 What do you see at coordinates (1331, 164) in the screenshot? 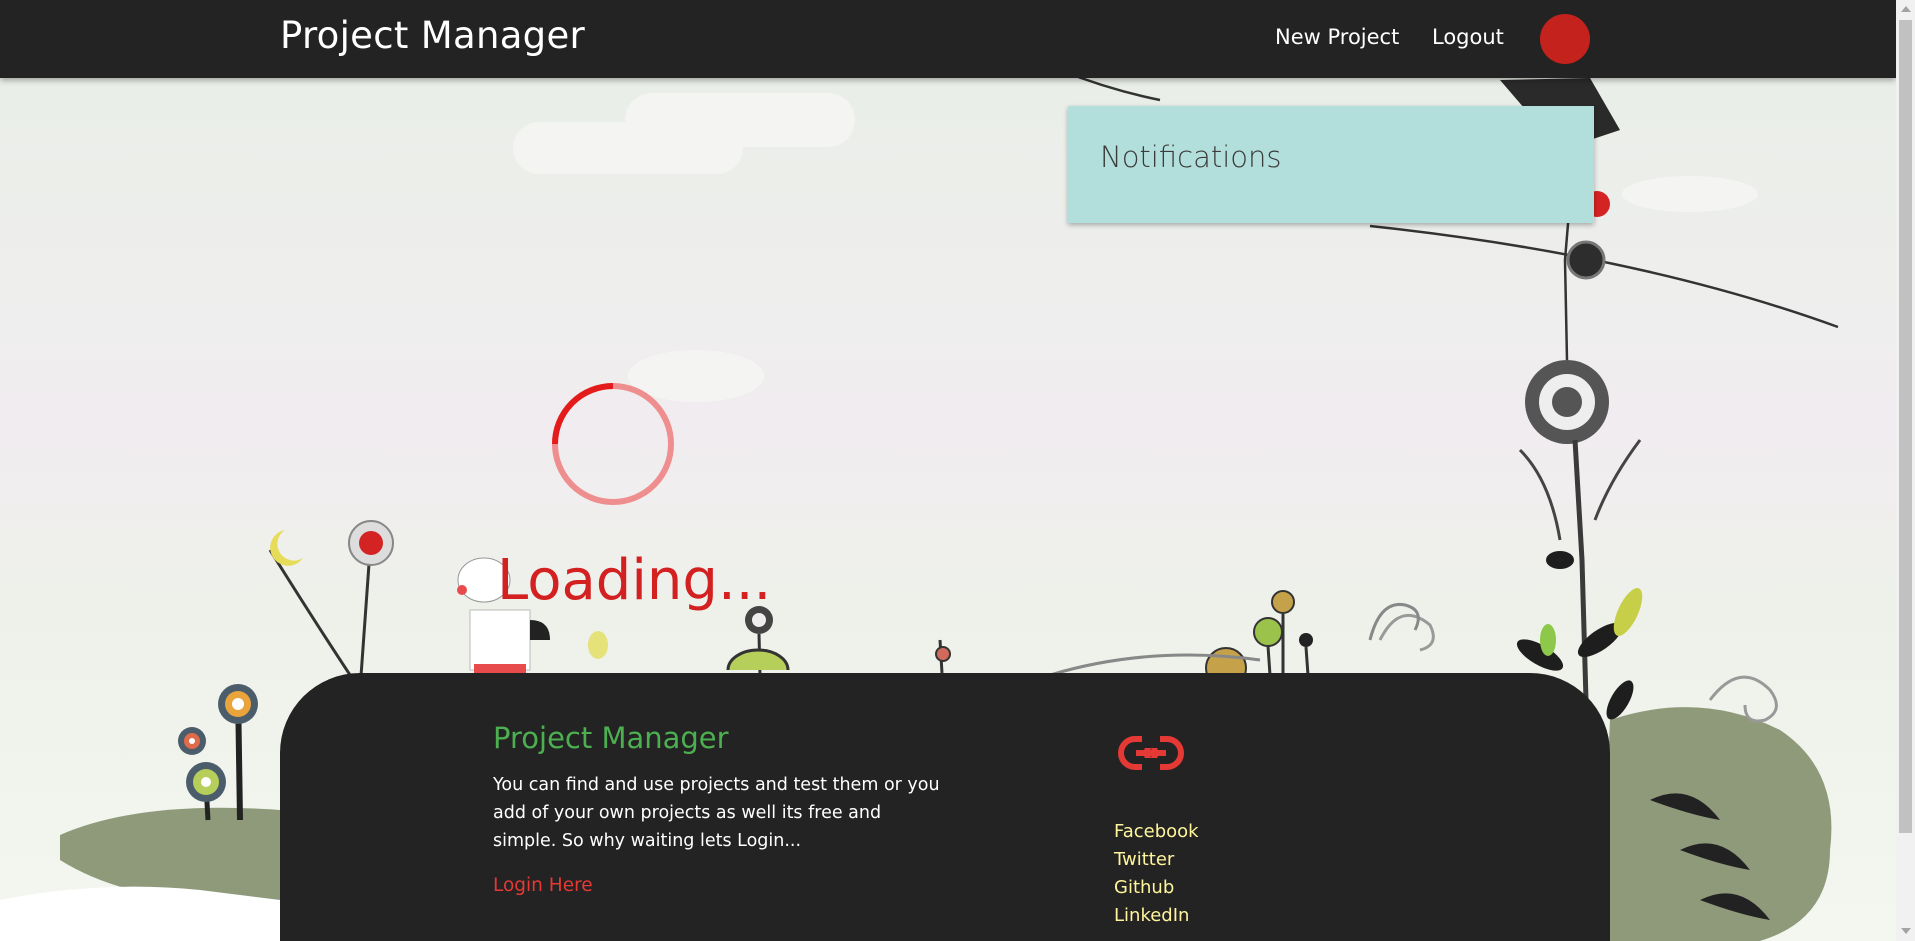
I see `notifications-panel: Notifications` at bounding box center [1331, 164].